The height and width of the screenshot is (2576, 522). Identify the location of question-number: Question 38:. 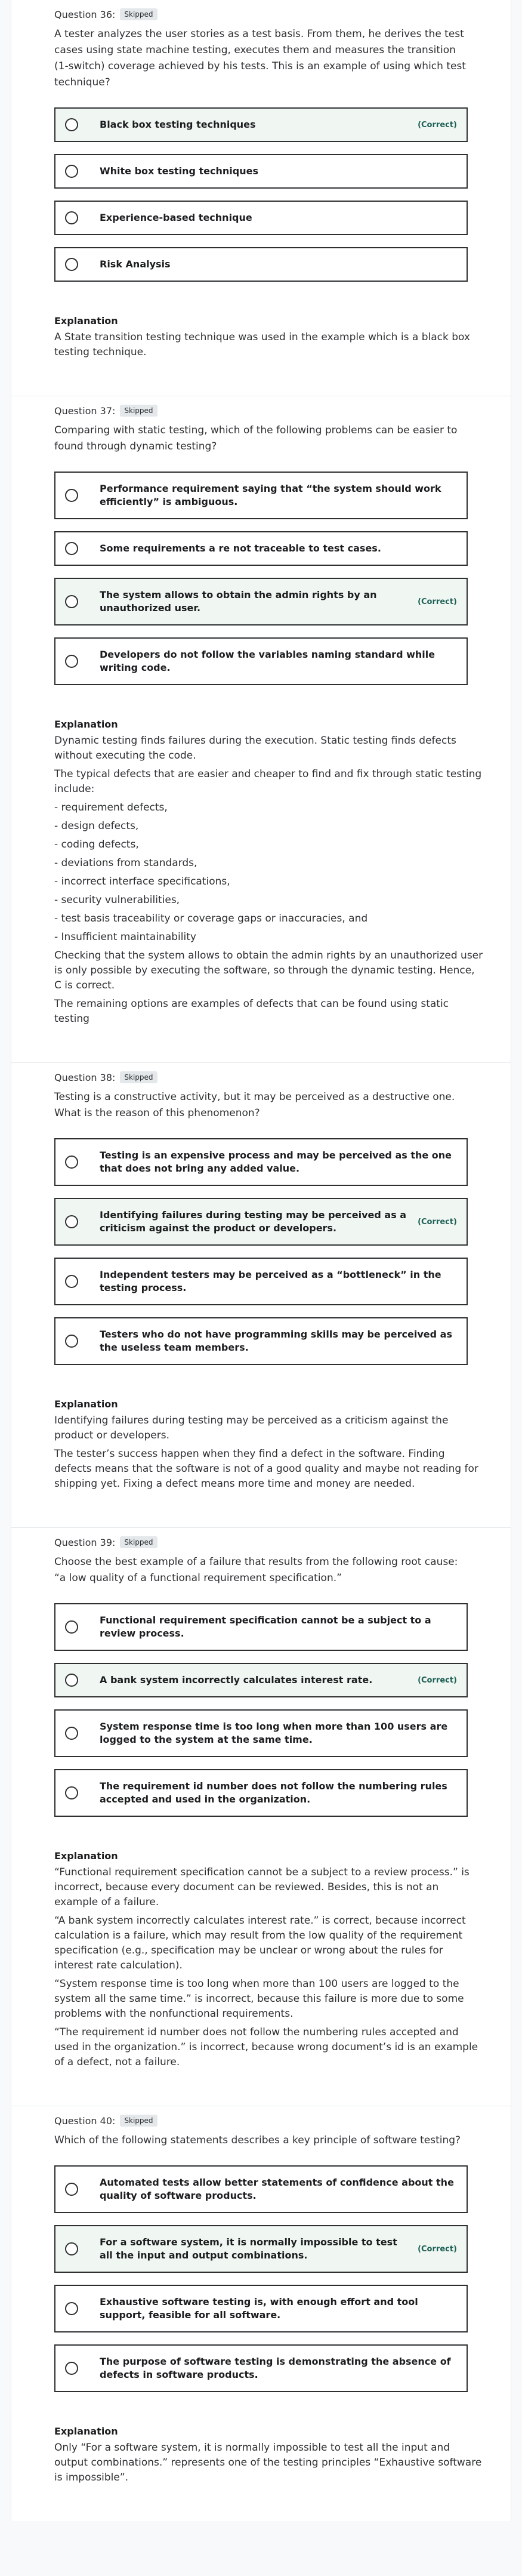
(85, 1077).